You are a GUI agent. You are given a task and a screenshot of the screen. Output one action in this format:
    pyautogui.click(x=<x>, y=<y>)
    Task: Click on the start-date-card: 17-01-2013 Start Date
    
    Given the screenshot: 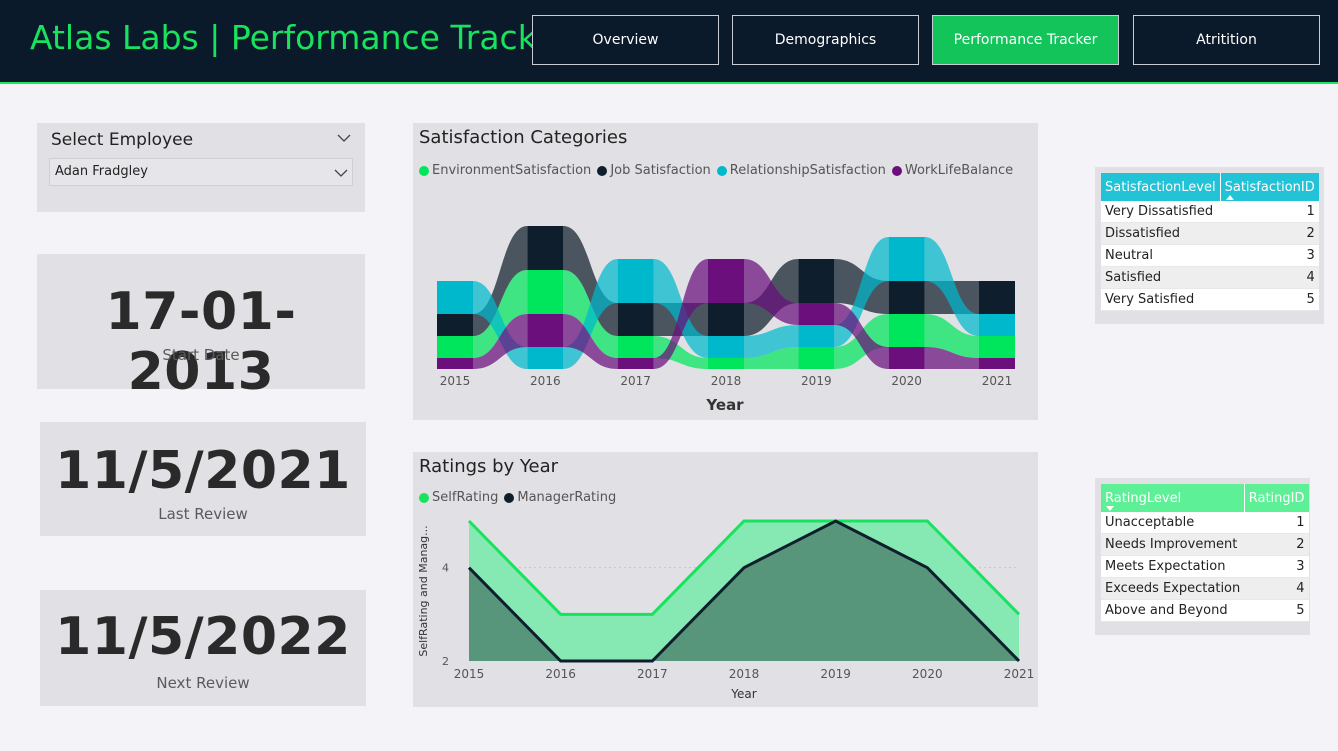 What is the action you would take?
    pyautogui.click(x=201, y=328)
    